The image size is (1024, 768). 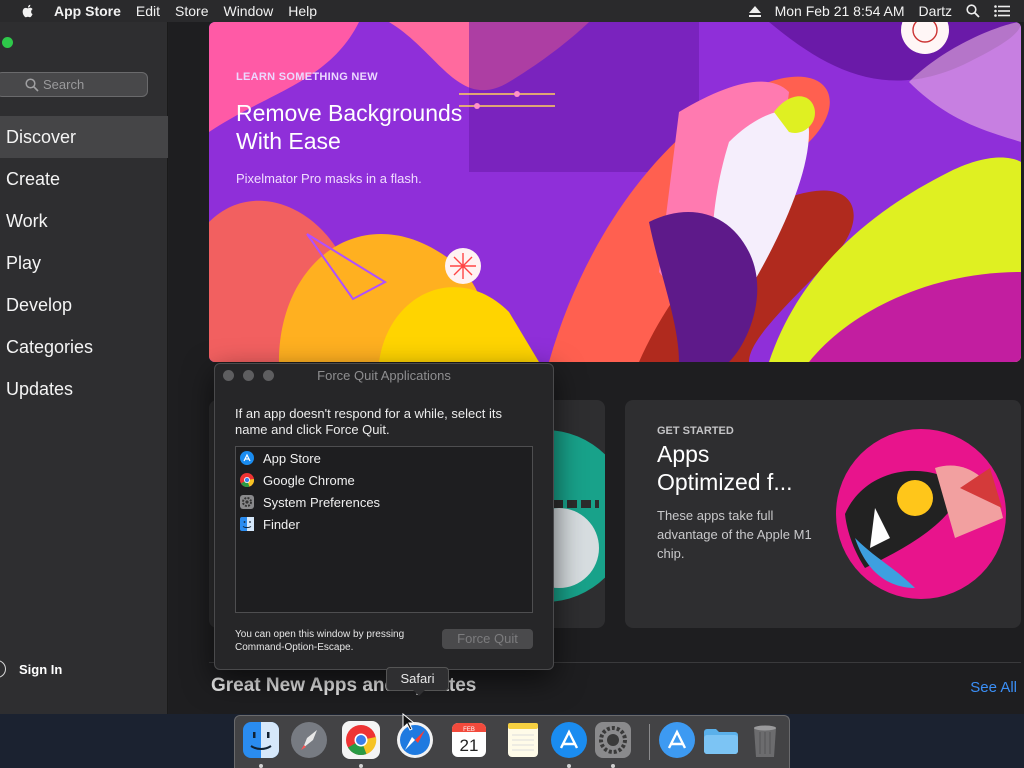 What do you see at coordinates (384, 524) in the screenshot?
I see `app-list-item-finder: Finder` at bounding box center [384, 524].